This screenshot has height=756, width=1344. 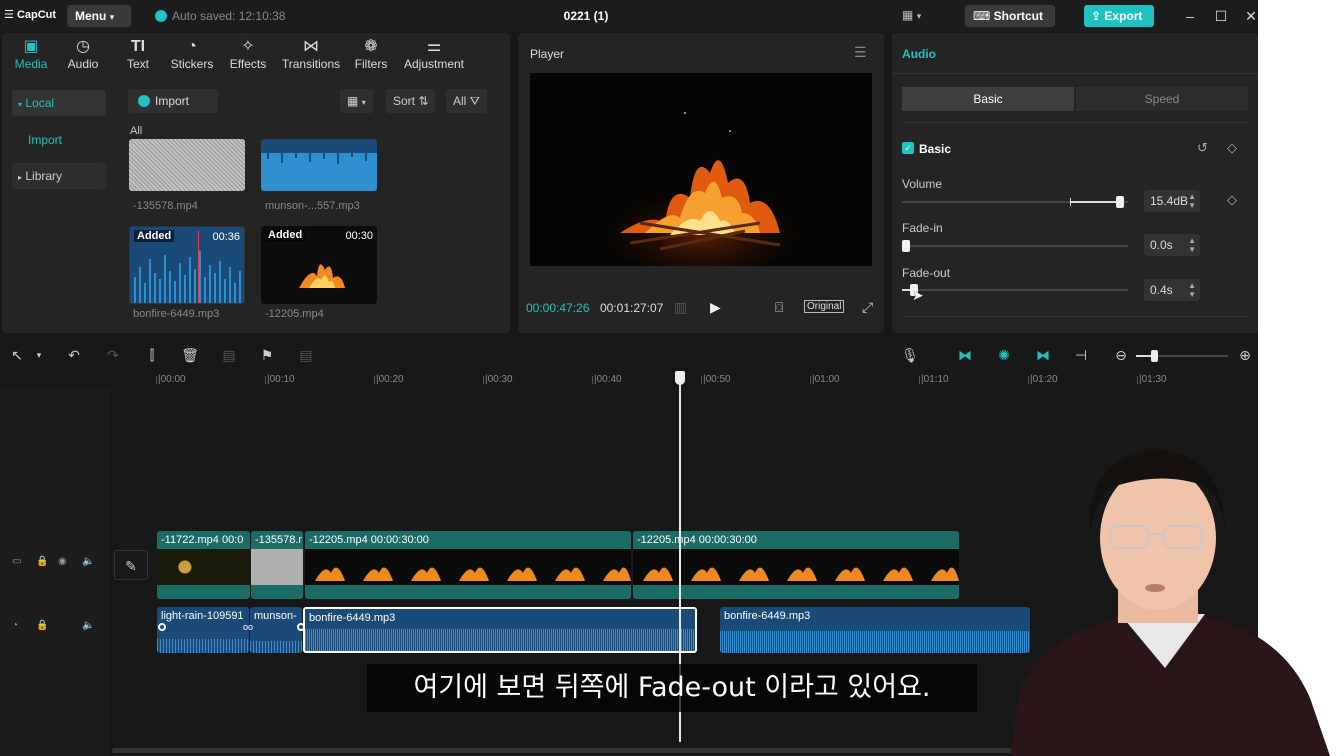 What do you see at coordinates (1249, 16) in the screenshot?
I see `close-icon: ✕` at bounding box center [1249, 16].